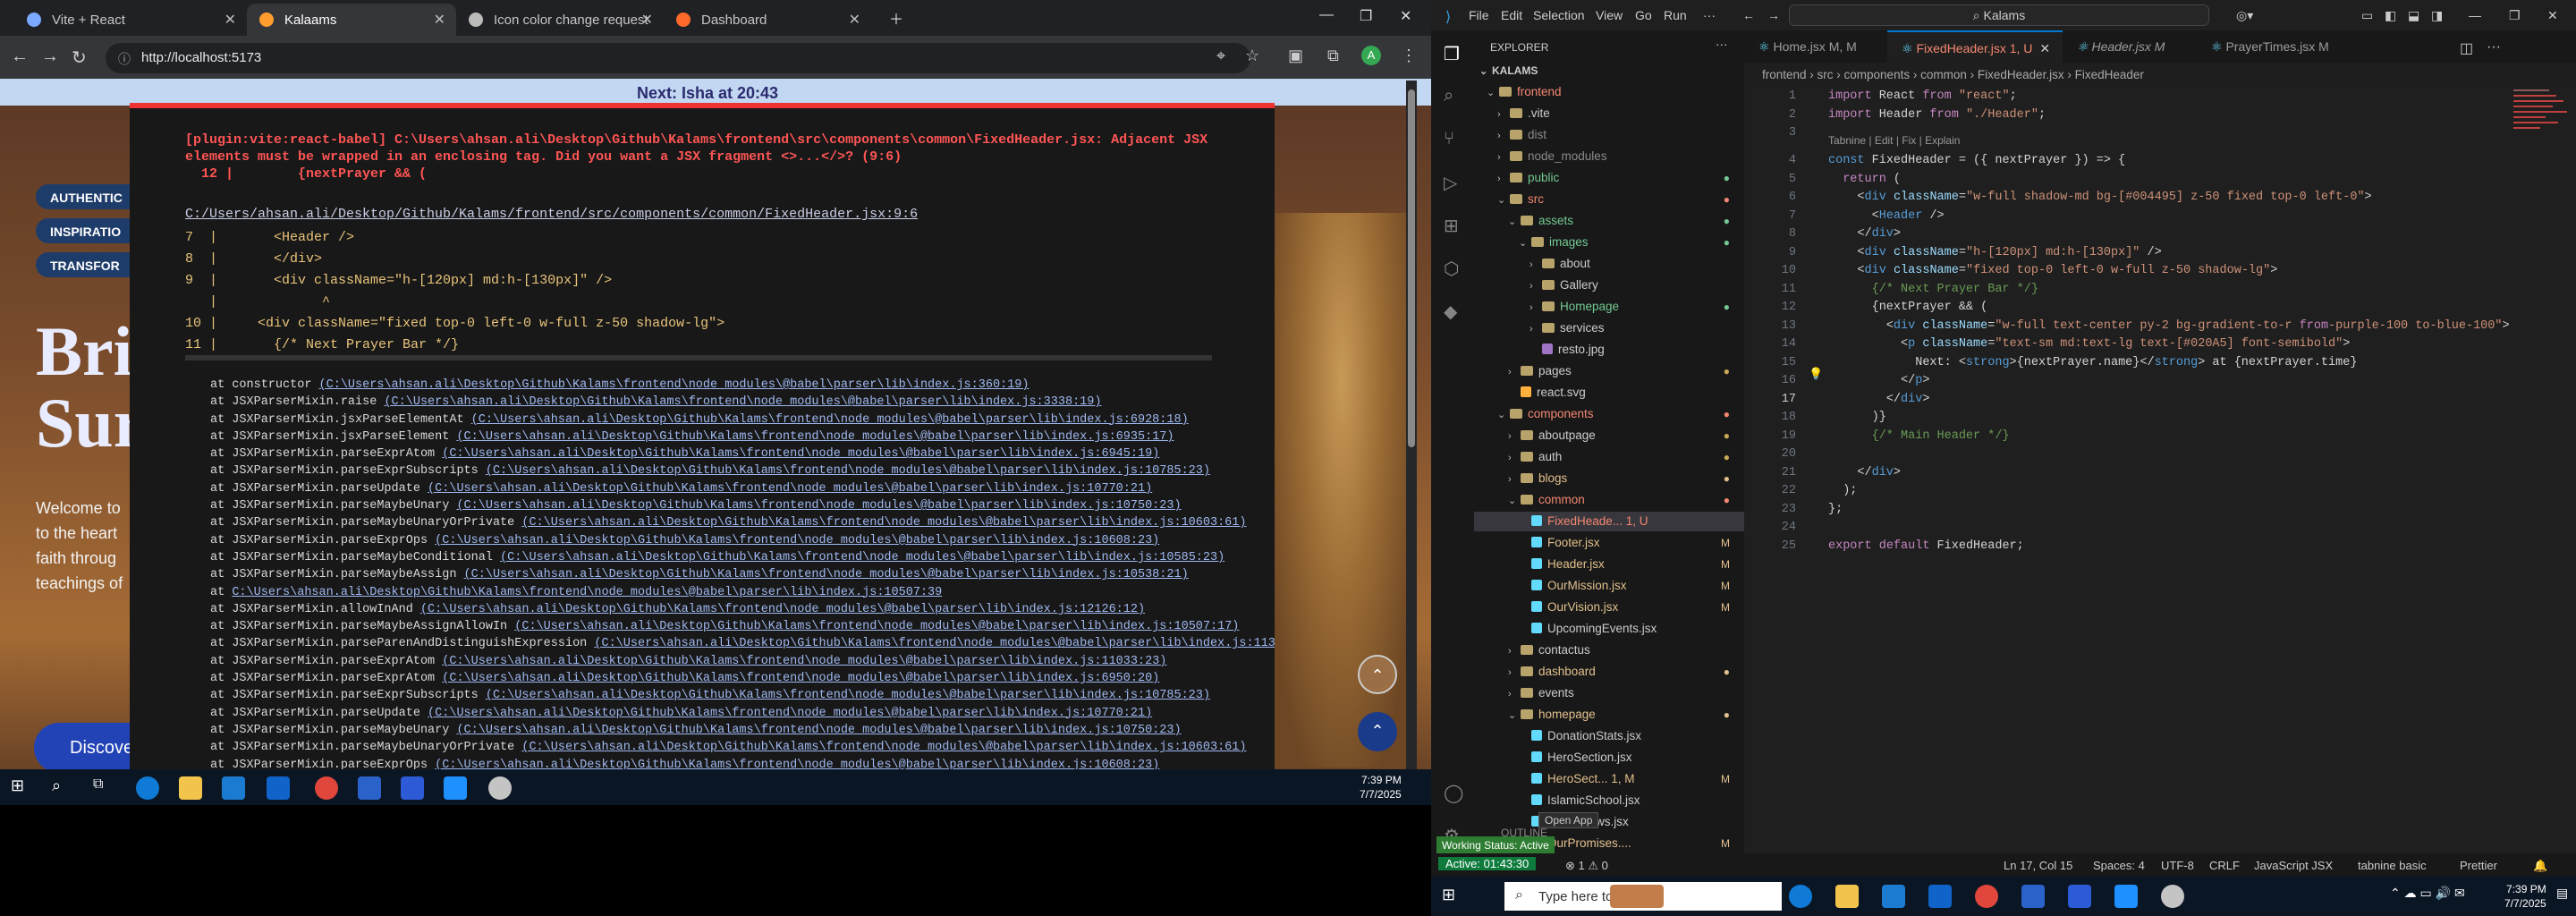 The height and width of the screenshot is (916, 2576). What do you see at coordinates (1609, 672) in the screenshot?
I see `tree-folder: › dashboard ●` at bounding box center [1609, 672].